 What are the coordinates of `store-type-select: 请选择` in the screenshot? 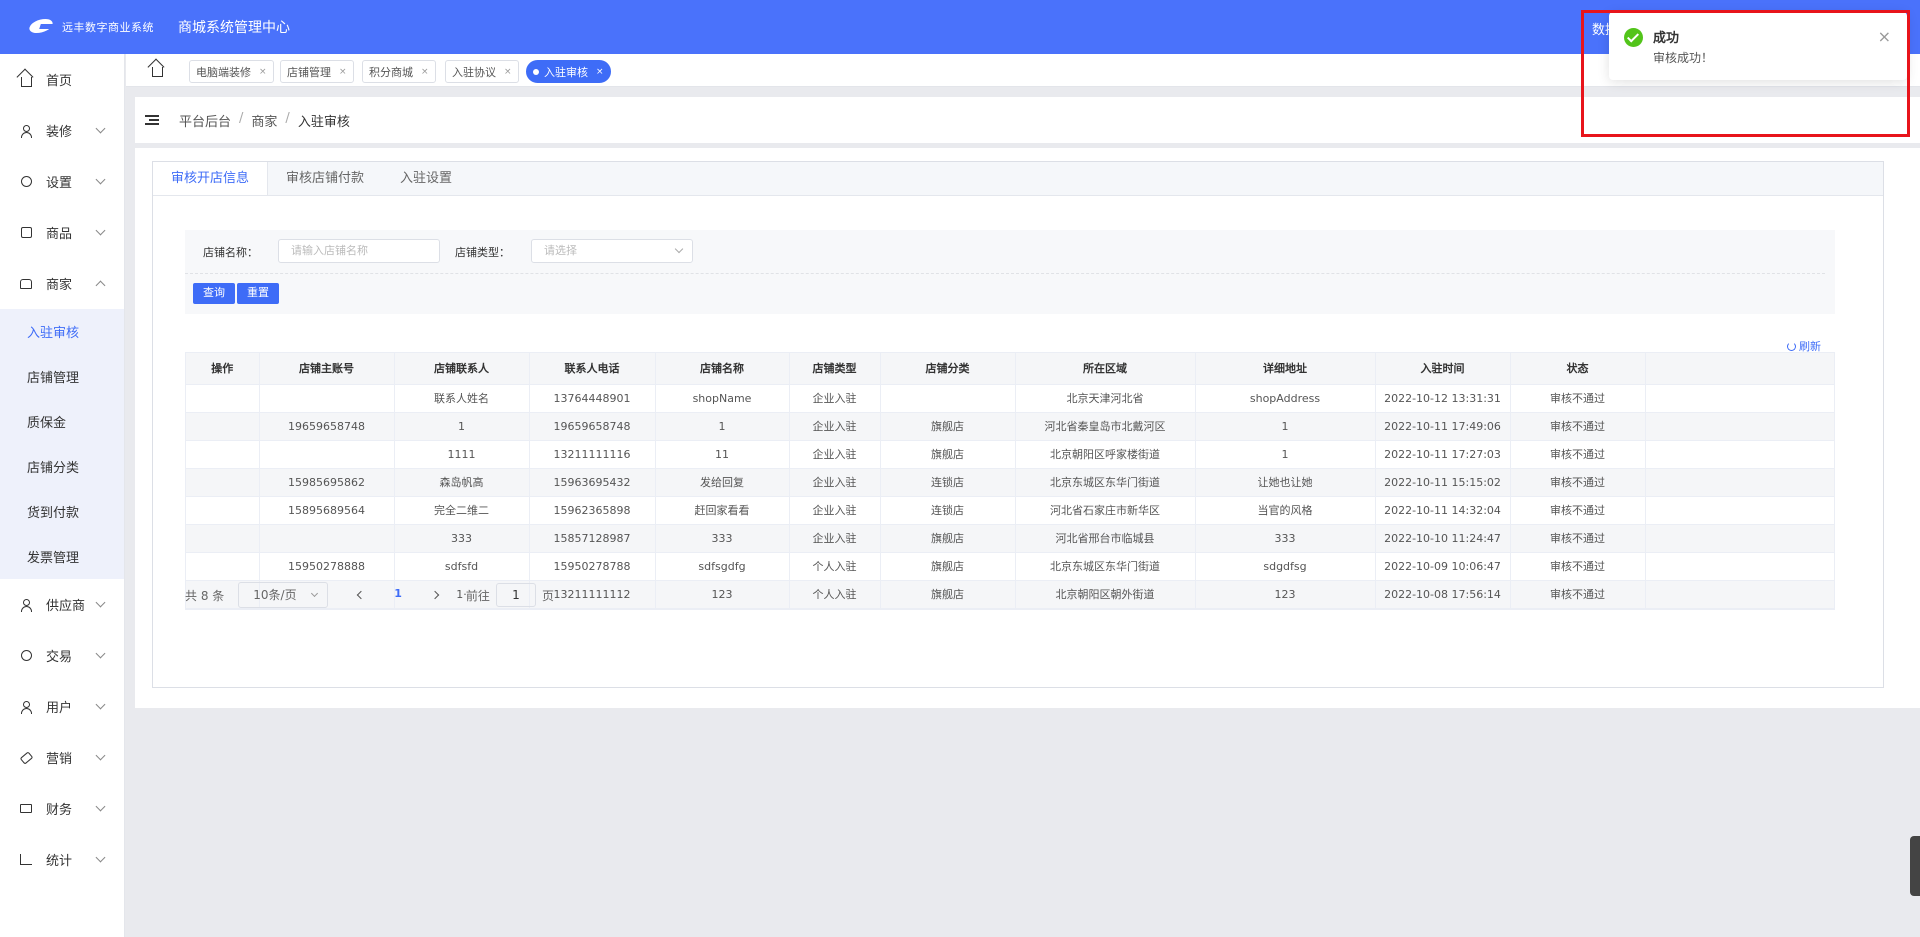 It's located at (612, 251).